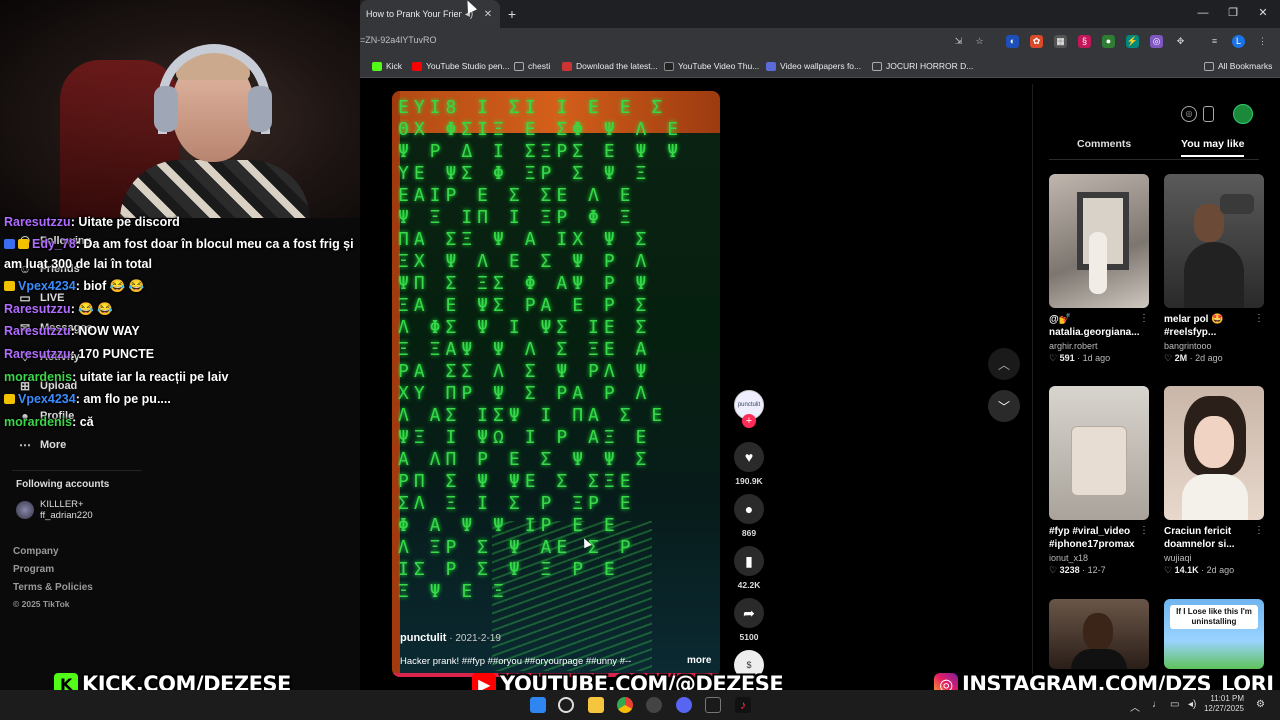 The height and width of the screenshot is (720, 1280). I want to click on install-icon: ⇲, so click(958, 41).